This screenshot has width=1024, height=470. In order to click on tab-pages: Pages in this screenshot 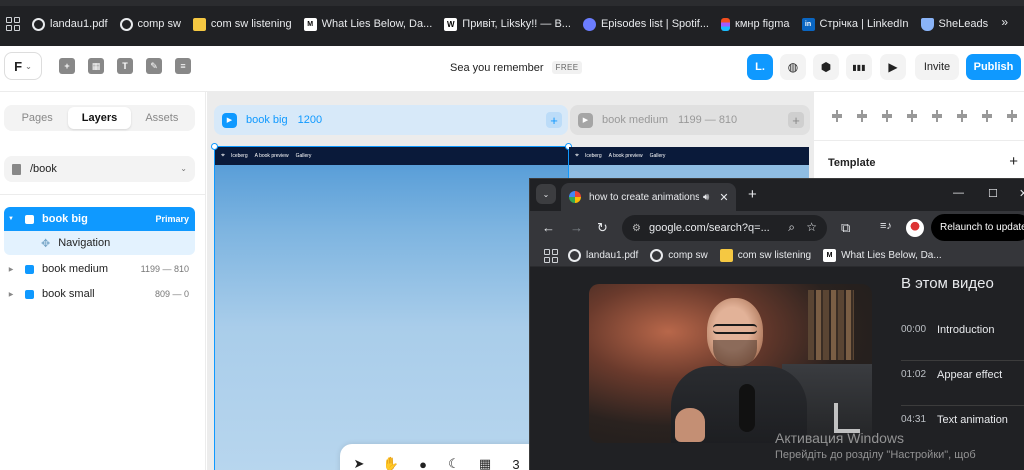, I will do `click(37, 118)`.